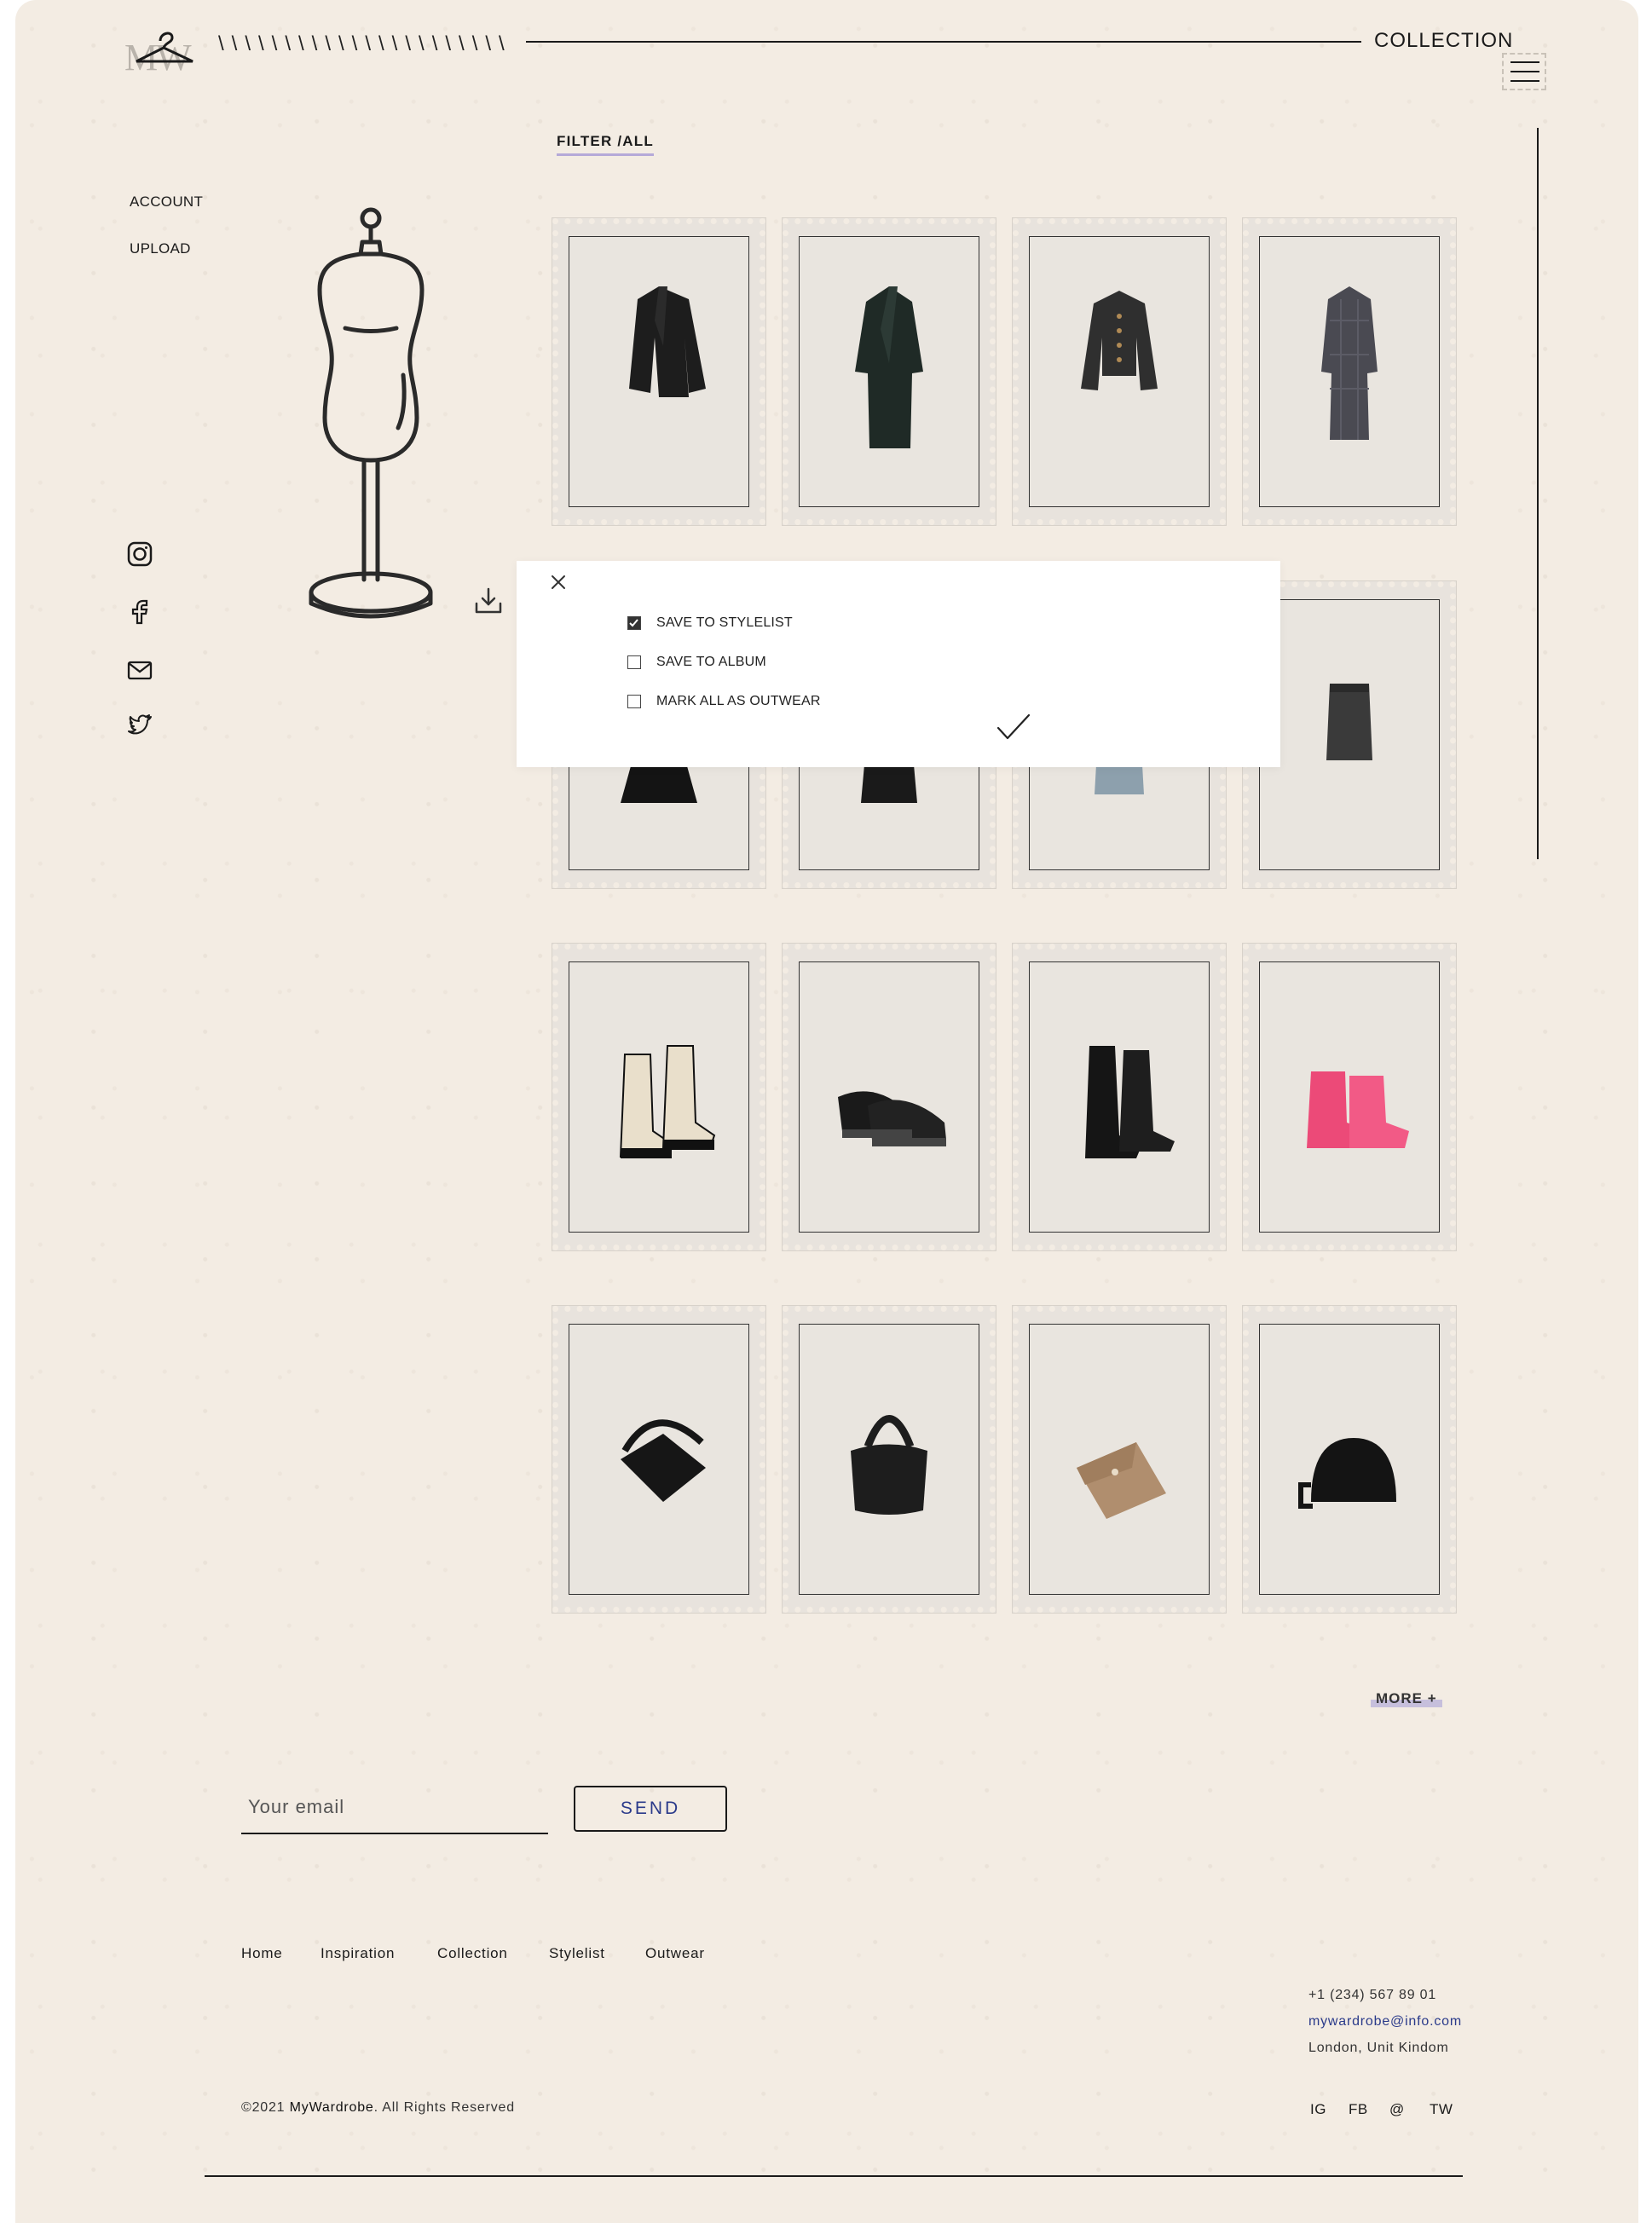 The image size is (1652, 2223). What do you see at coordinates (605, 144) in the screenshot?
I see `filter-all-button: FILTER /ALL` at bounding box center [605, 144].